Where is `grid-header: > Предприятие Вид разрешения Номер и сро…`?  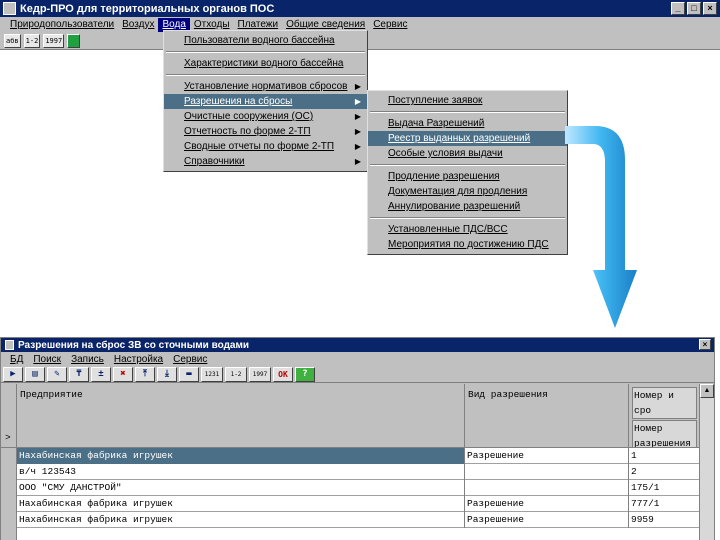 grid-header: > Предприятие Вид разрешения Номер и сро… is located at coordinates (351, 416).